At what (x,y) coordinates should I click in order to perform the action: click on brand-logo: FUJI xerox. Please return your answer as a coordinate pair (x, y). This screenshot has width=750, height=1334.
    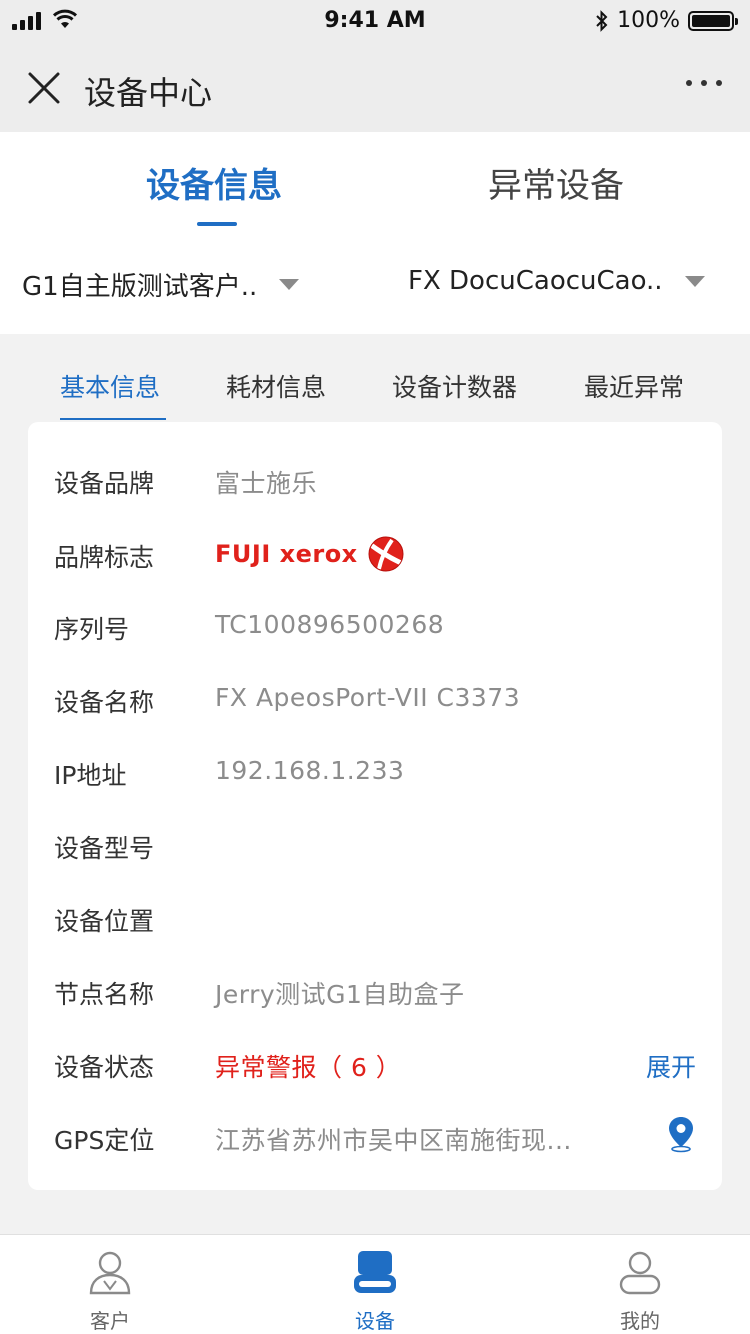
    Looking at the image, I should click on (310, 554).